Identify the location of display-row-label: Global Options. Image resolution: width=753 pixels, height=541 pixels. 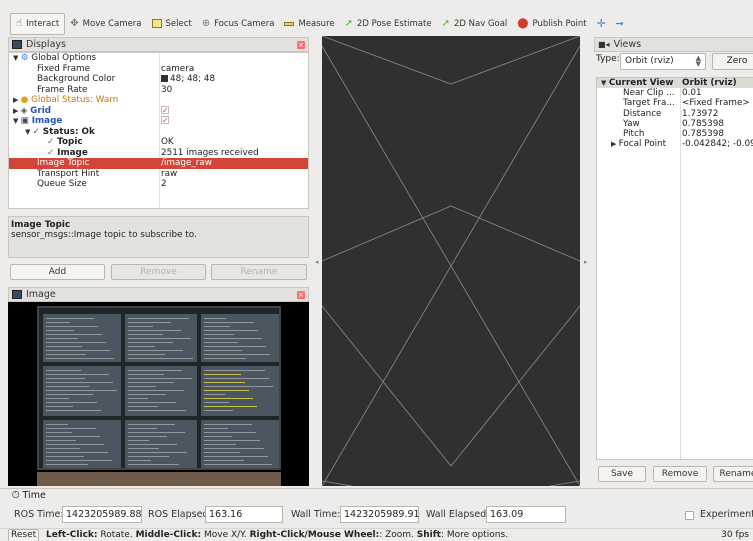
(64, 58).